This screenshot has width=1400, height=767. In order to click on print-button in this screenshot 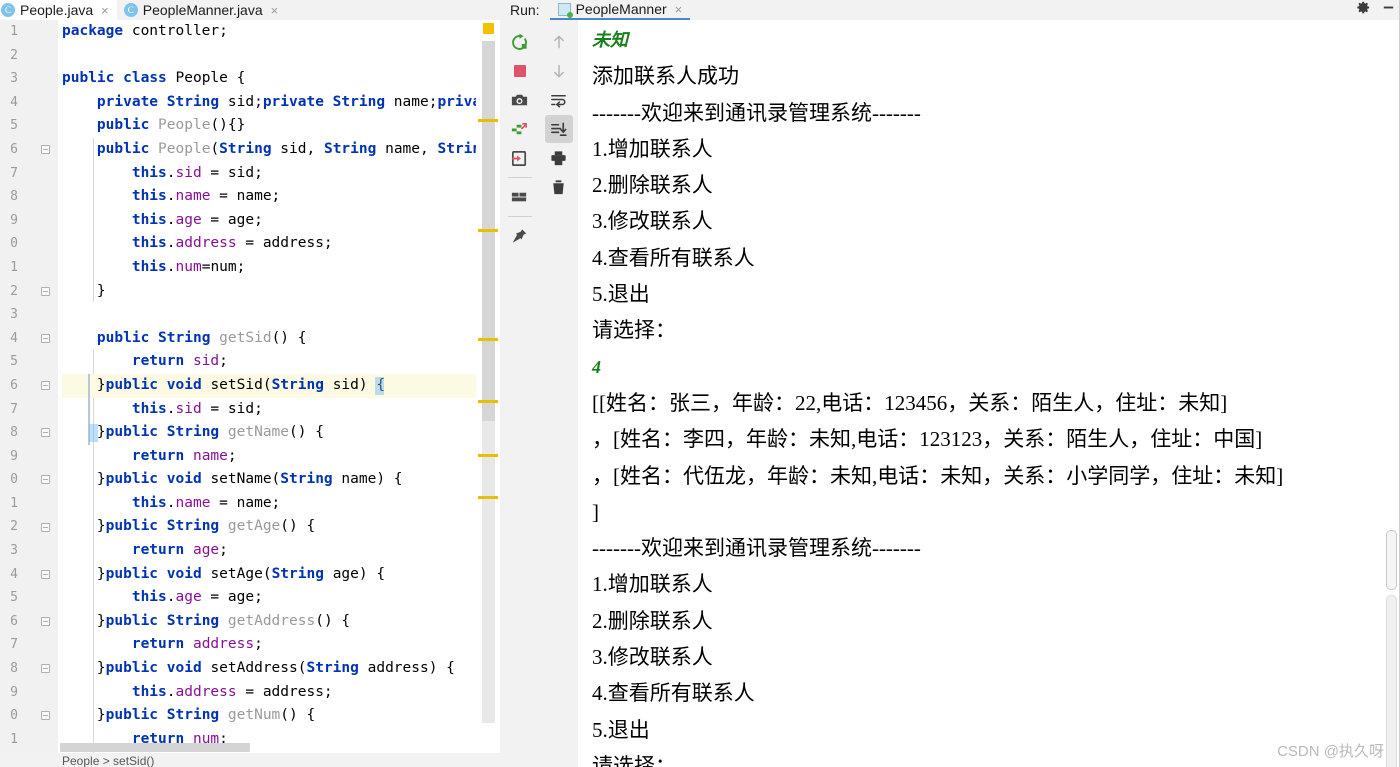, I will do `click(559, 158)`.